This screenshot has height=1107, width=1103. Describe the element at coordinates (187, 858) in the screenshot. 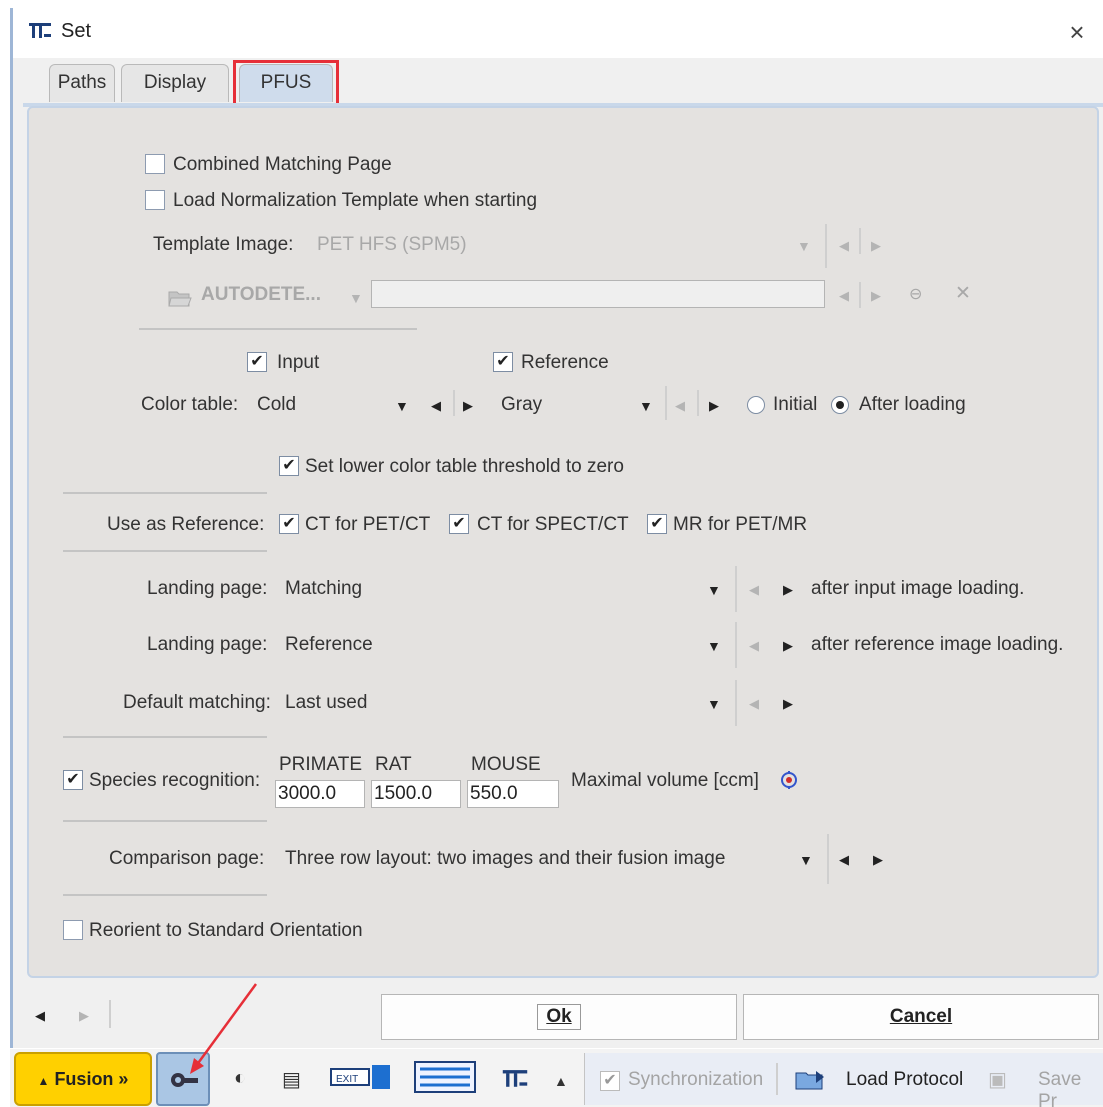

I see `comparison-page-label: Comparison page:` at that location.